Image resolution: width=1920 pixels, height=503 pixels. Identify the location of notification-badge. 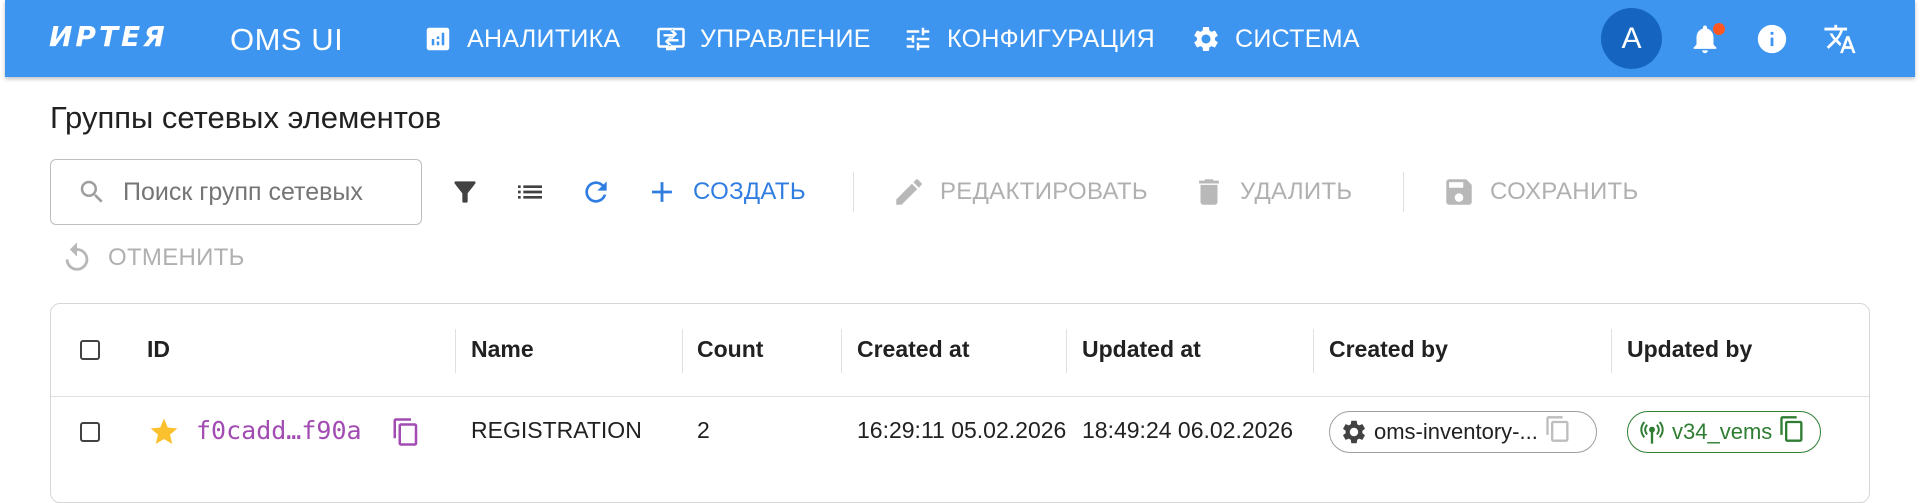
(1719, 29).